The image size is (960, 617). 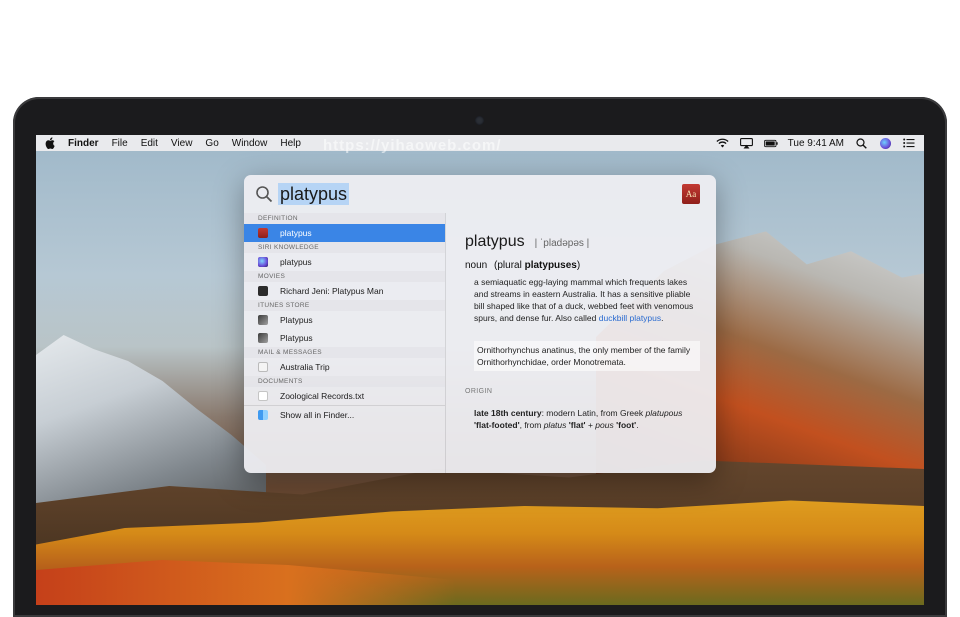 What do you see at coordinates (344, 305) in the screenshot?
I see `section-header-itunes-store: ITUNES STORE` at bounding box center [344, 305].